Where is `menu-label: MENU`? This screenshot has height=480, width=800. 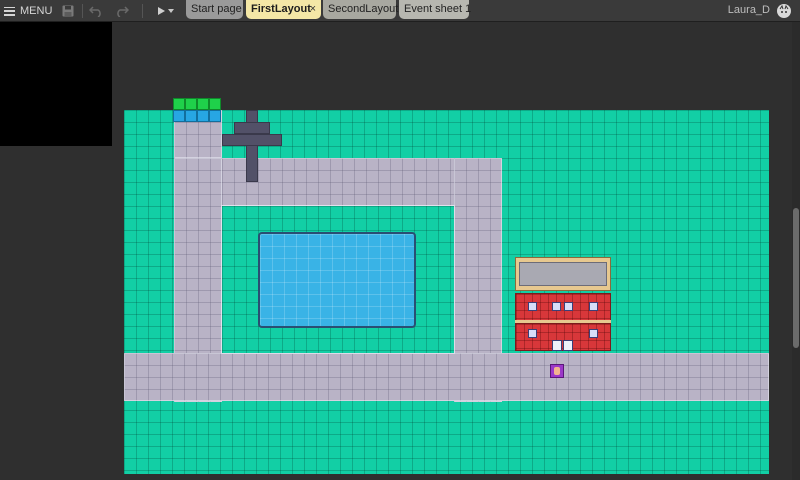 menu-label: MENU is located at coordinates (36, 11).